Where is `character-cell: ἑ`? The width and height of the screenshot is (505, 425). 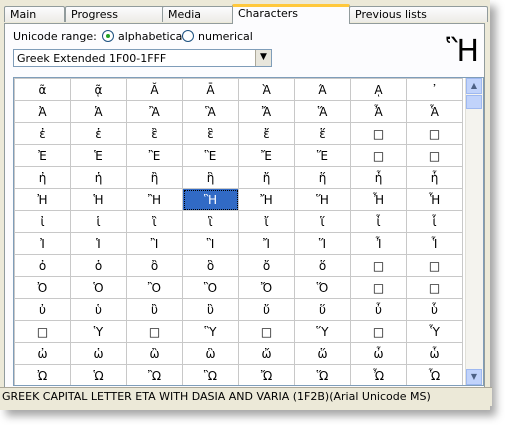
character-cell: ἑ is located at coordinates (98, 133).